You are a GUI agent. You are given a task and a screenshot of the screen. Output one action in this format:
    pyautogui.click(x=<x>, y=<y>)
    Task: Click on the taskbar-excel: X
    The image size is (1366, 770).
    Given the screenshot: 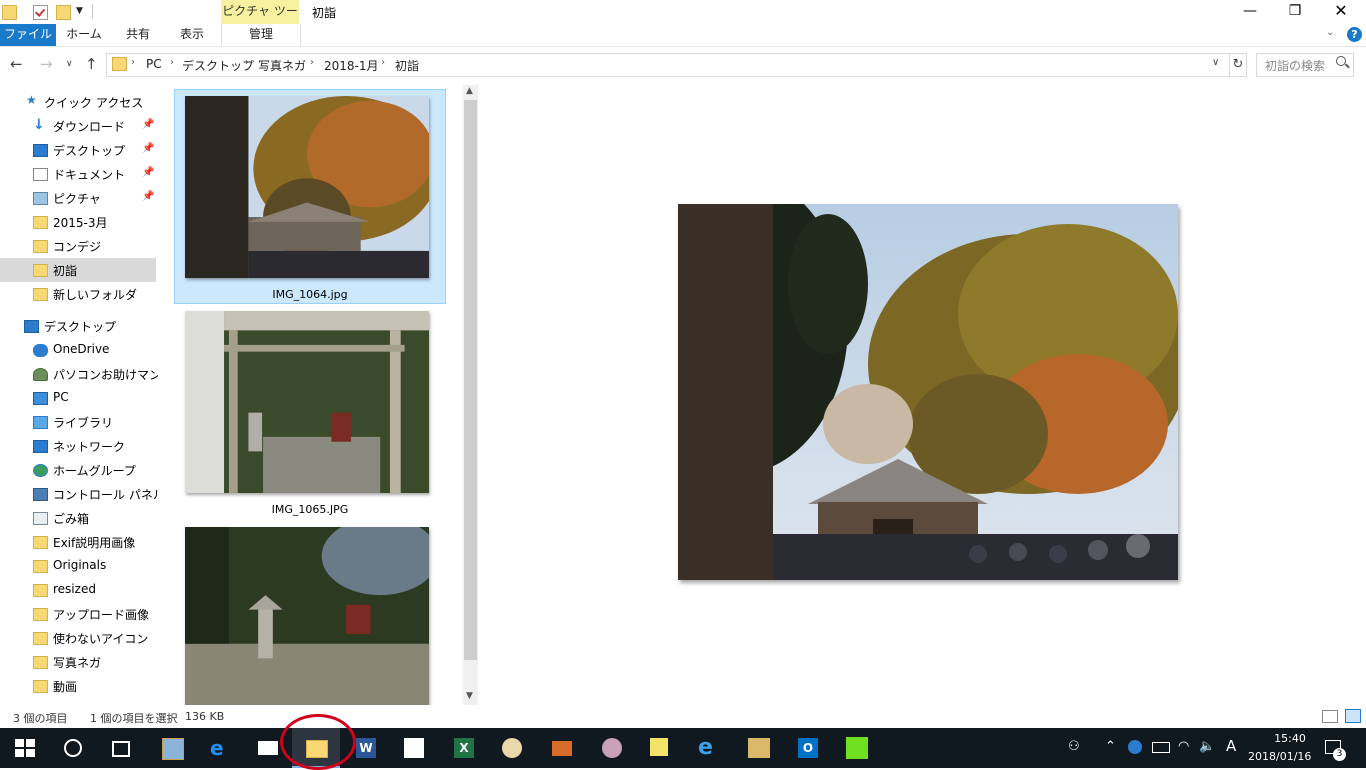 What is the action you would take?
    pyautogui.click(x=464, y=748)
    